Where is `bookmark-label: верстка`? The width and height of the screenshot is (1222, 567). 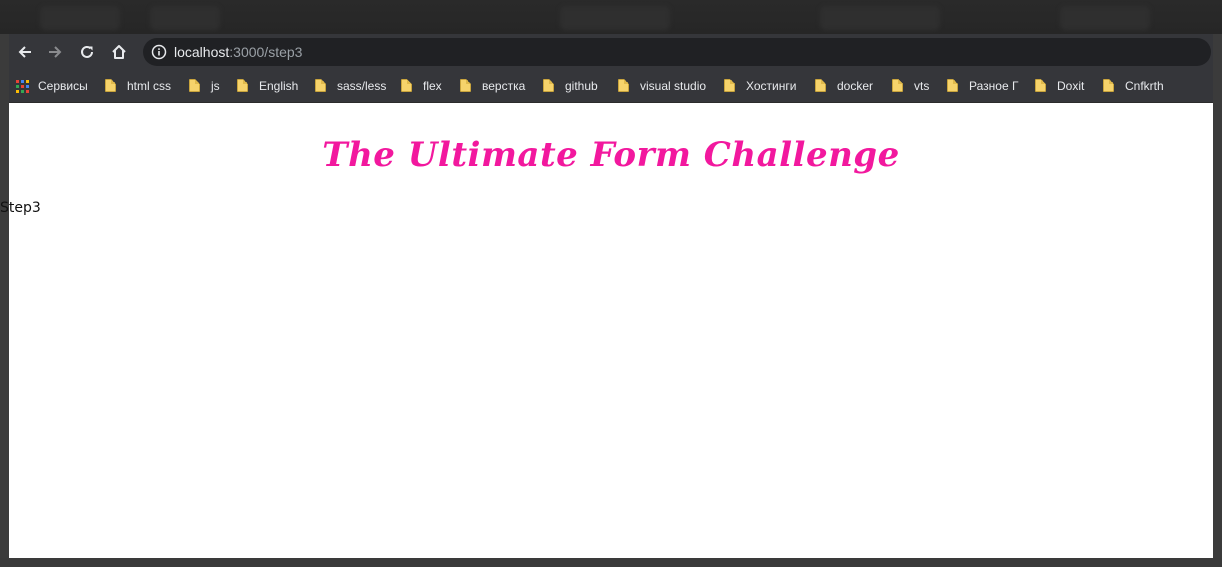
bookmark-label: верстка is located at coordinates (504, 86).